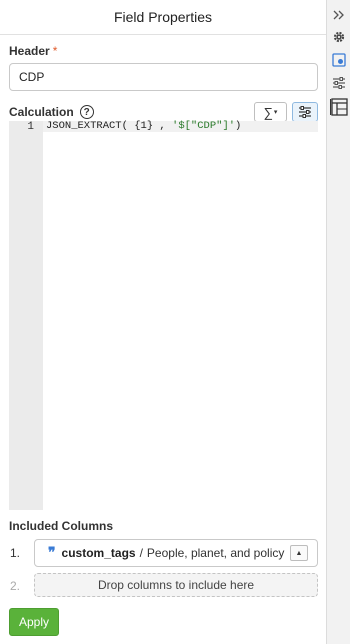 The image size is (350, 644). Describe the element at coordinates (98, 553) in the screenshot. I see `column-name: custom_tags` at that location.